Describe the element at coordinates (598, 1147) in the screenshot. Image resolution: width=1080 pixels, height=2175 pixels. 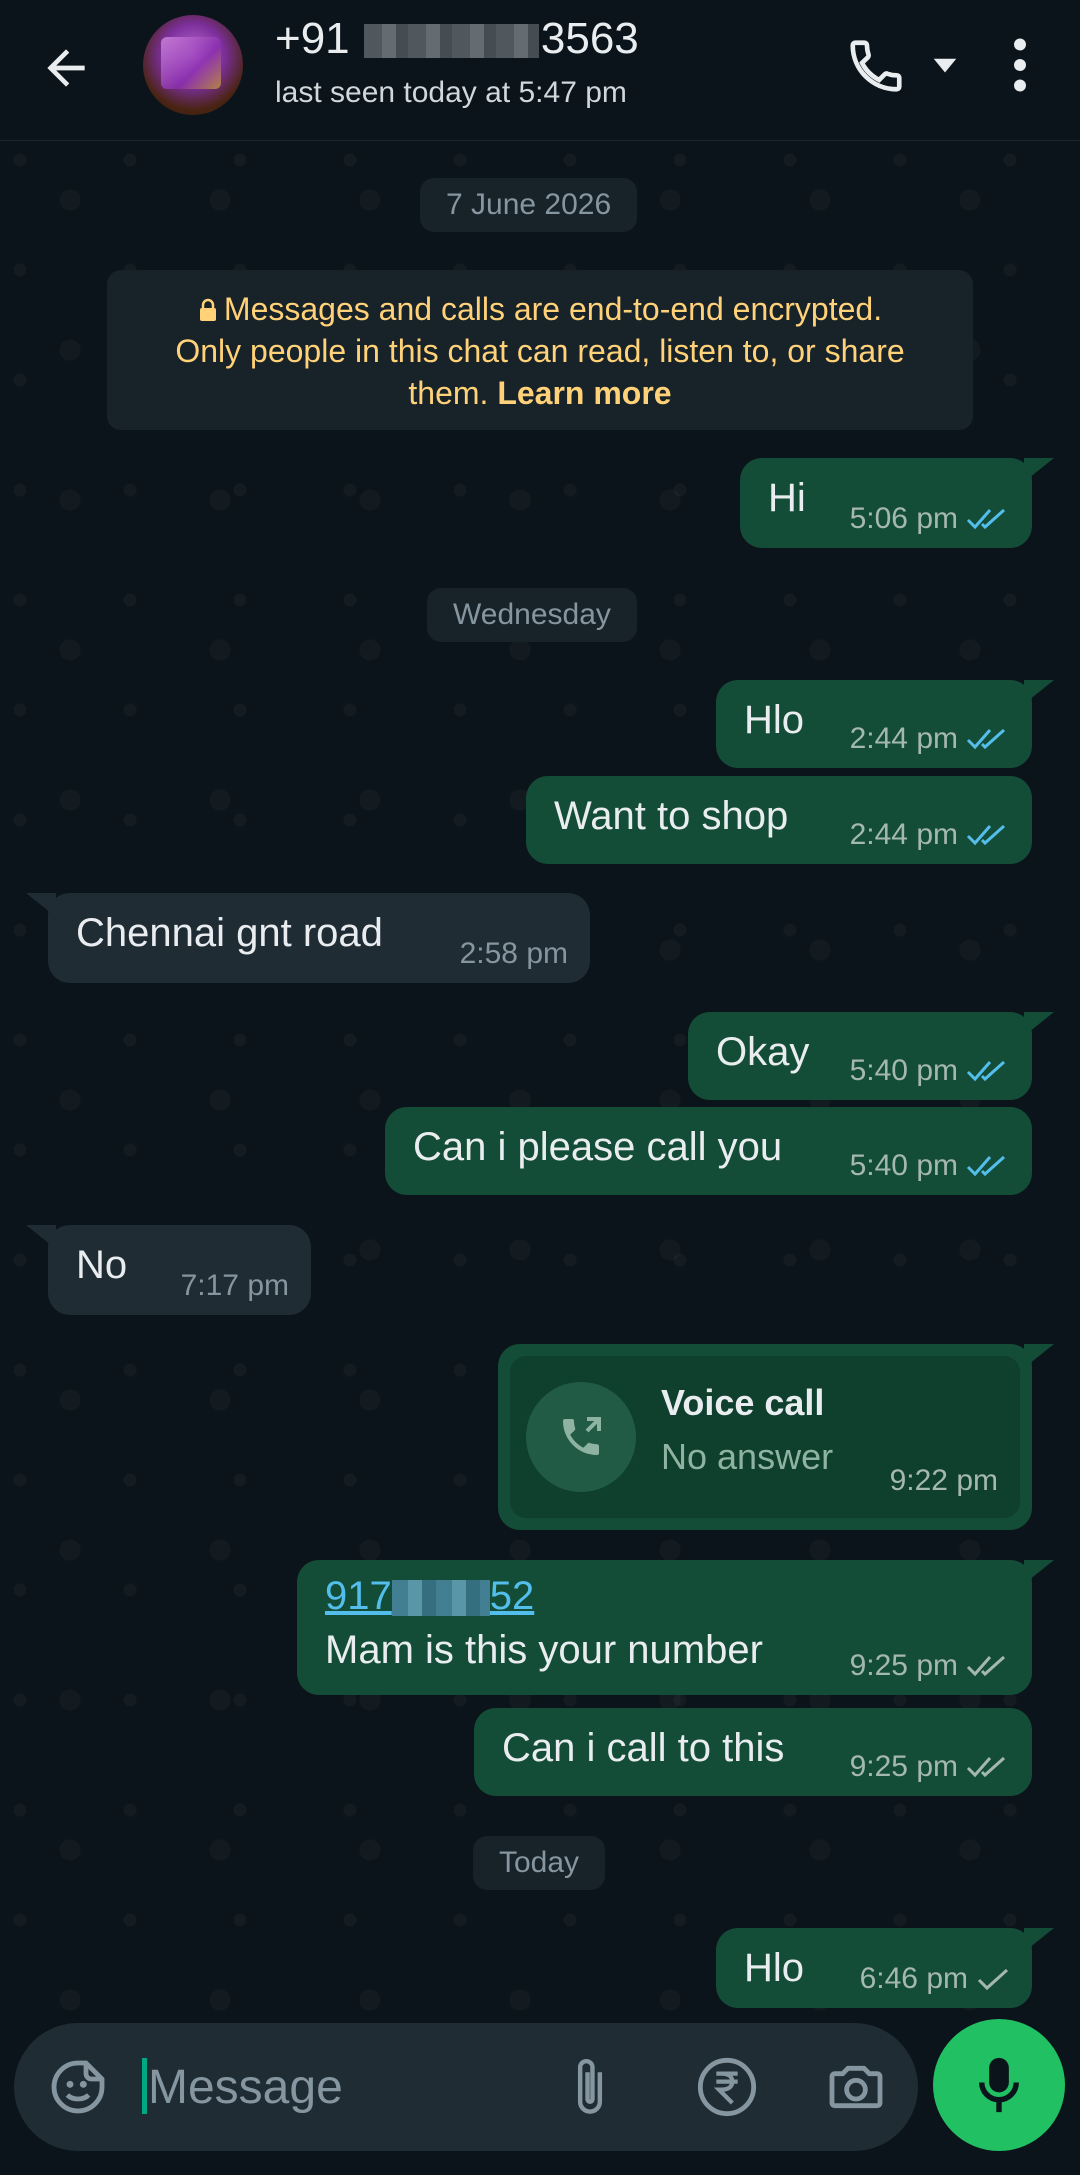
I see `message-text: Can i please call you` at that location.